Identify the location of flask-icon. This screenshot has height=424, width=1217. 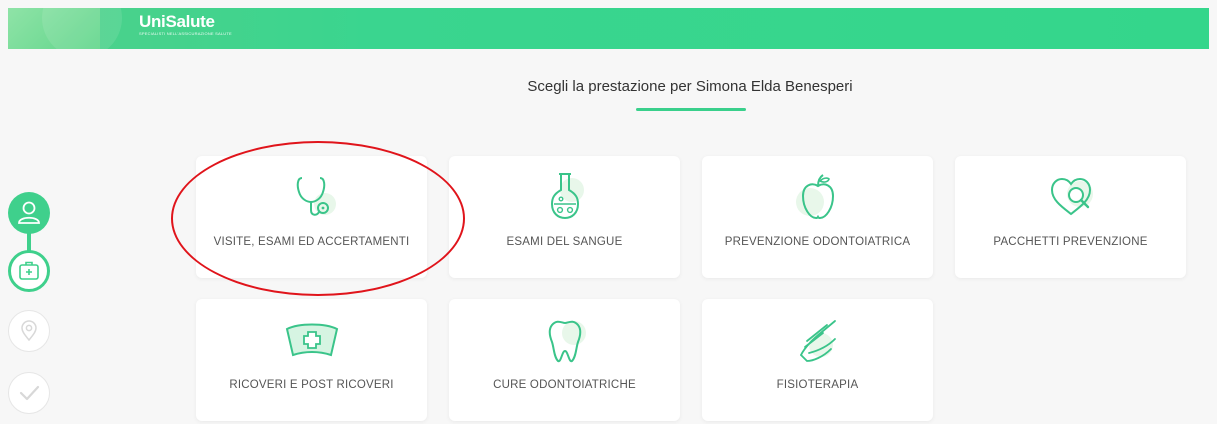
(567, 196).